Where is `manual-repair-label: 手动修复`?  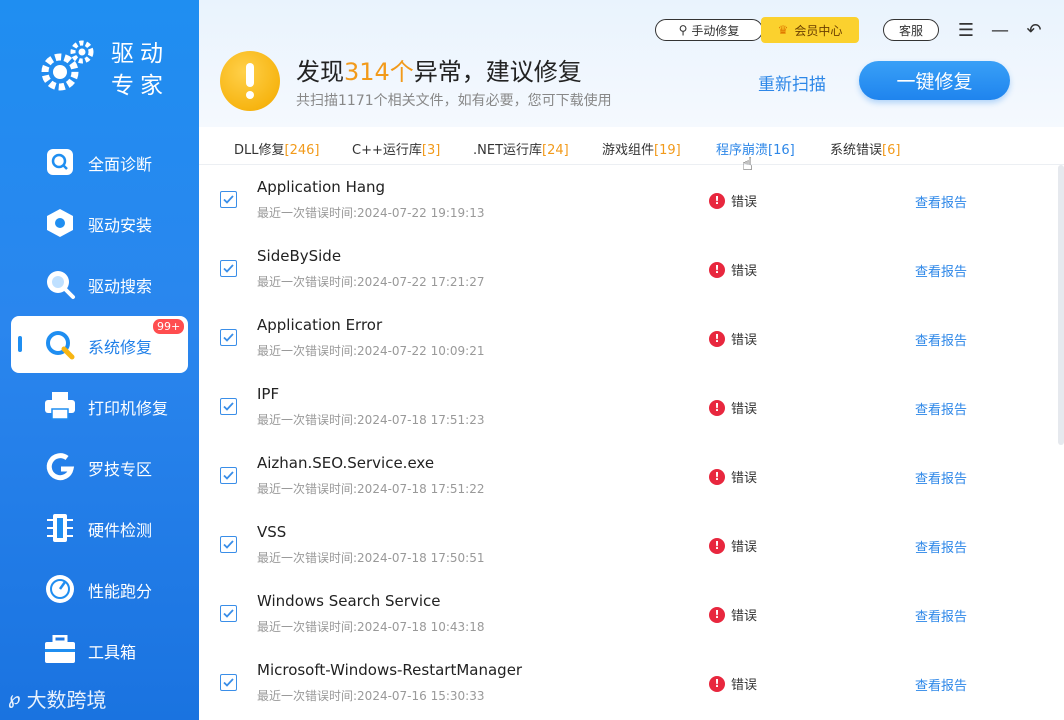 manual-repair-label: 手动修复 is located at coordinates (715, 30).